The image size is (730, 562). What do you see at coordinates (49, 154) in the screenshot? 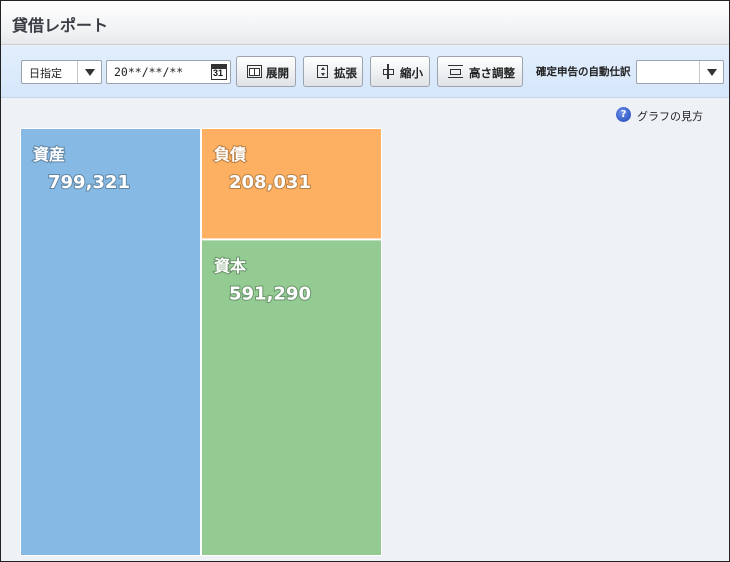
I see `segment-name-label: 資産` at bounding box center [49, 154].